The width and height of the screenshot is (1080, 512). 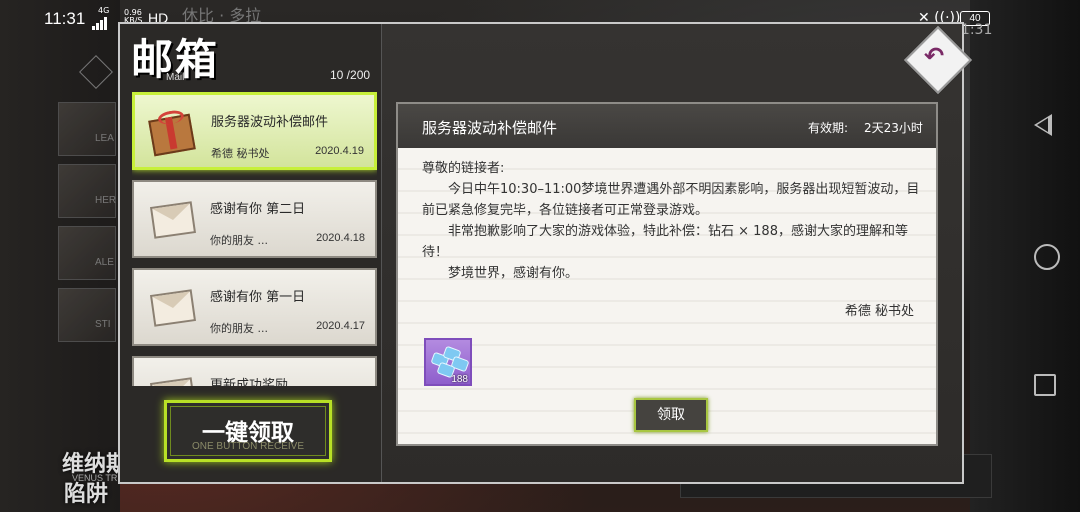 What do you see at coordinates (87, 129) in the screenshot?
I see `background-tile: LEA` at bounding box center [87, 129].